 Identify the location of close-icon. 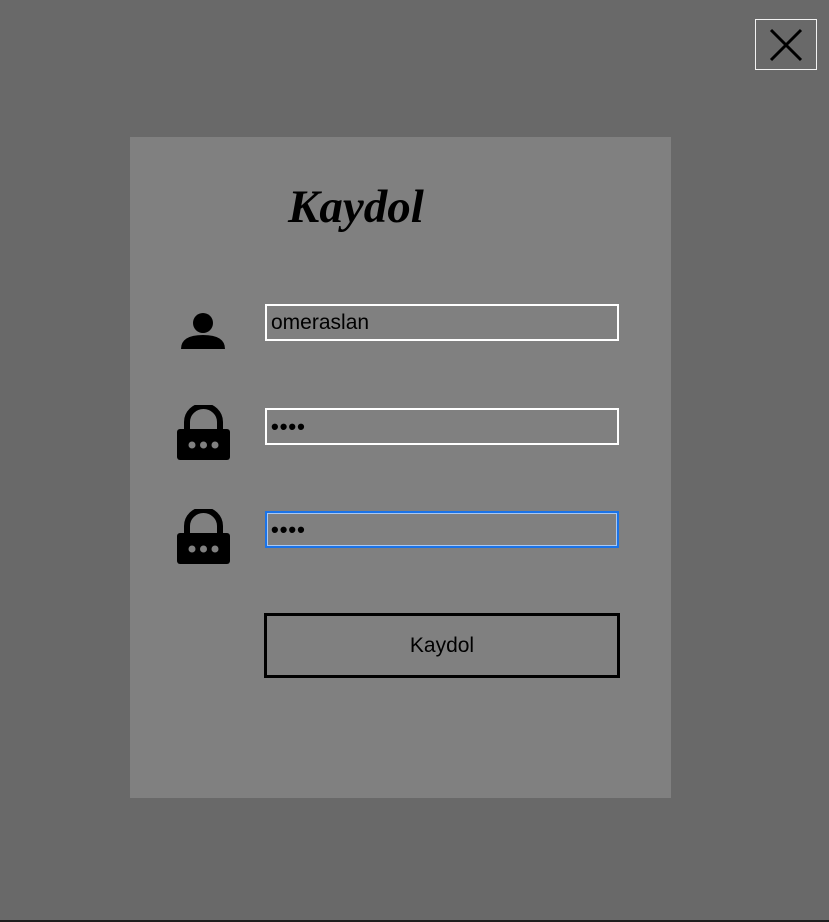
(786, 44).